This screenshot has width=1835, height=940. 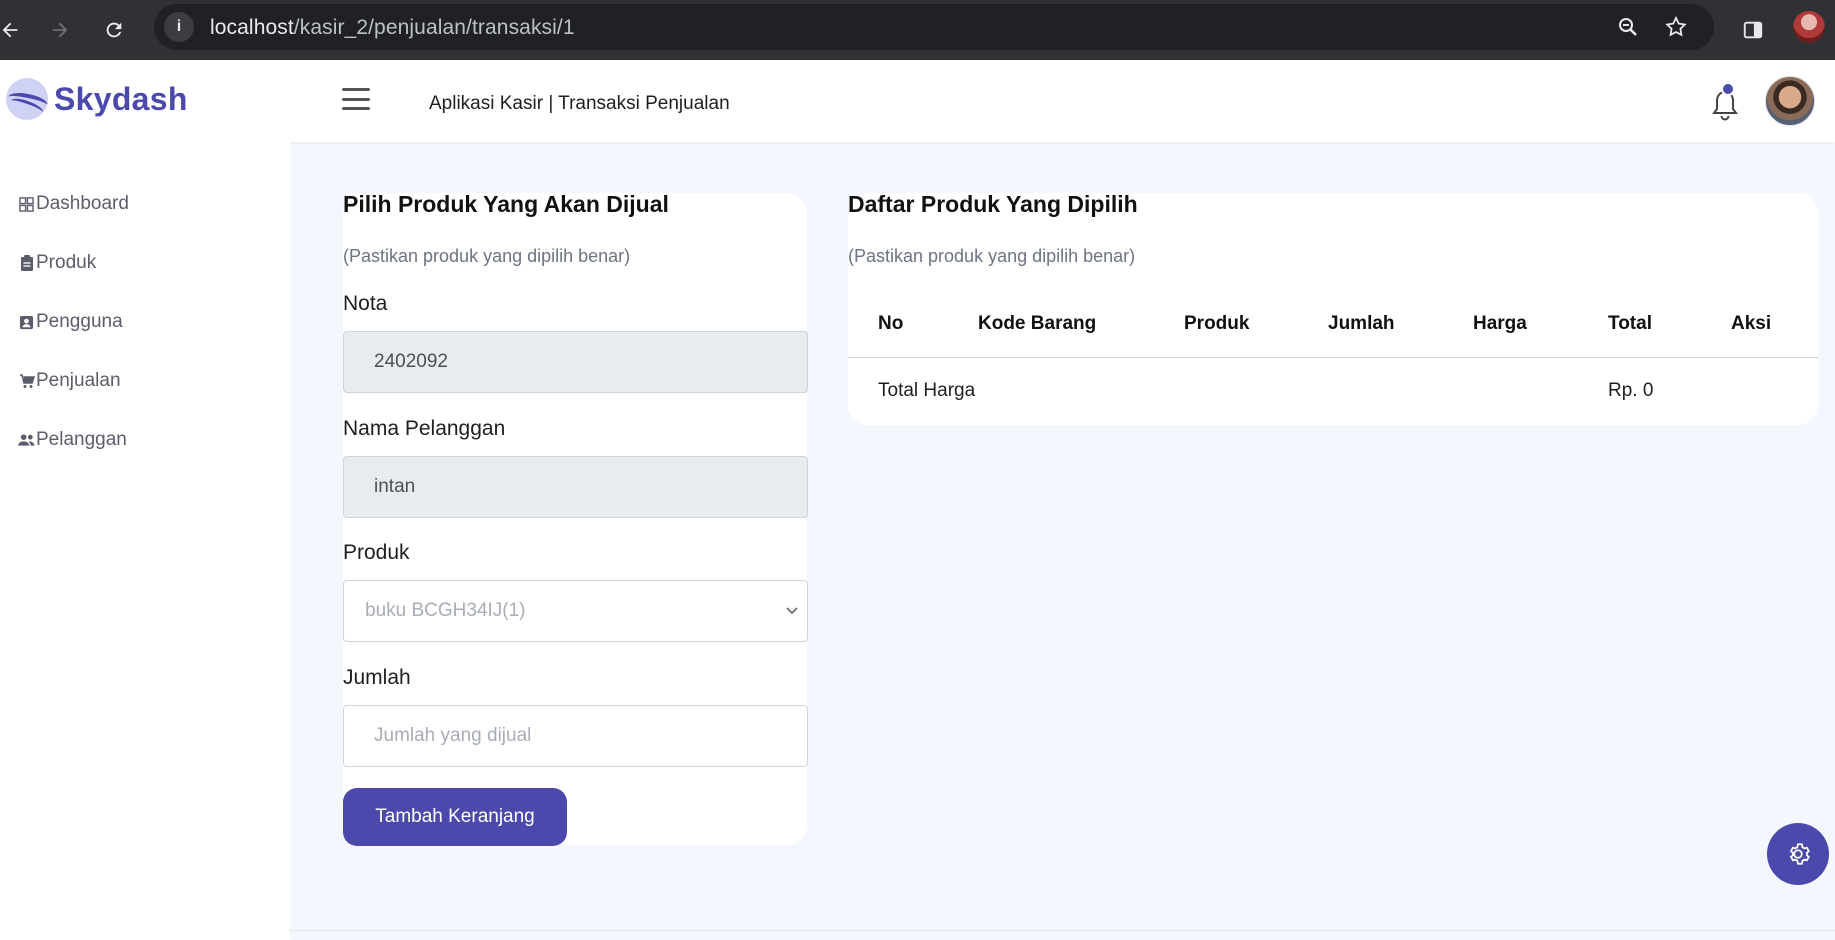 I want to click on chevron-down-icon, so click(x=792, y=611).